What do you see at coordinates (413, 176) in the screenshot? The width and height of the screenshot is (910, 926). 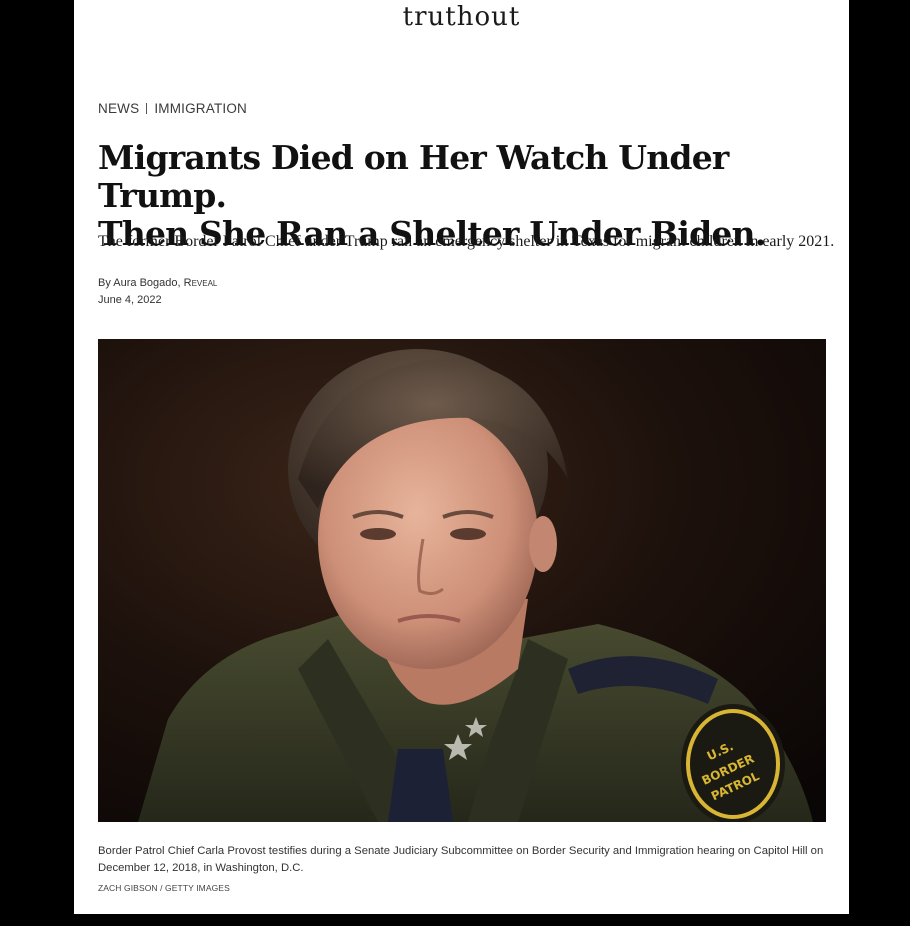 I see `headline-line-1: Migrants Died on Her Watch Under Trump.` at bounding box center [413, 176].